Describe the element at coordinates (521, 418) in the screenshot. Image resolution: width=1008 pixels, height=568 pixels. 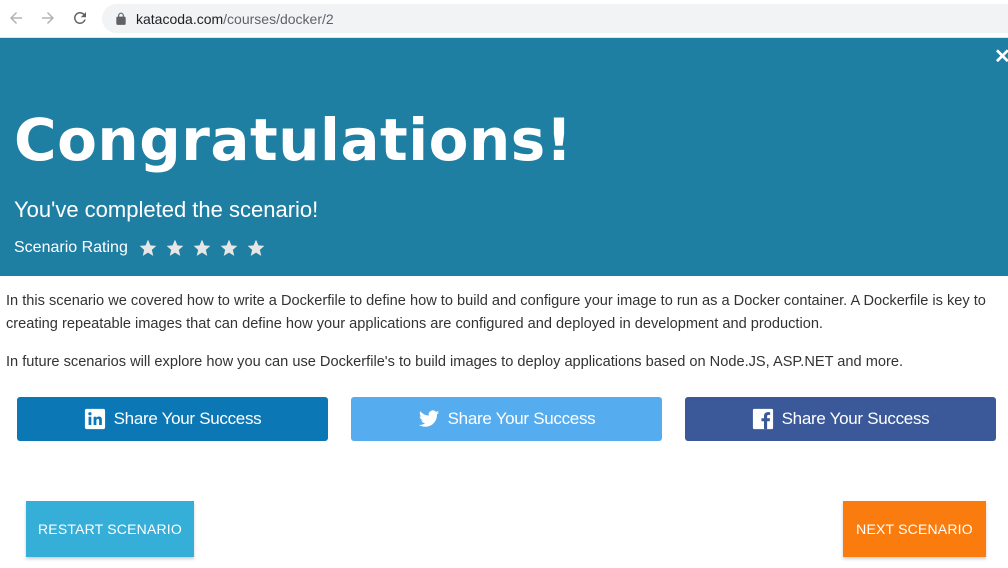
I see `share-twitter-label: Share Your Success` at that location.